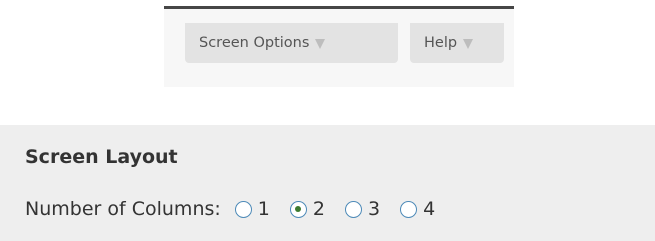 The image size is (655, 241). I want to click on radio-label: 3, so click(374, 209).